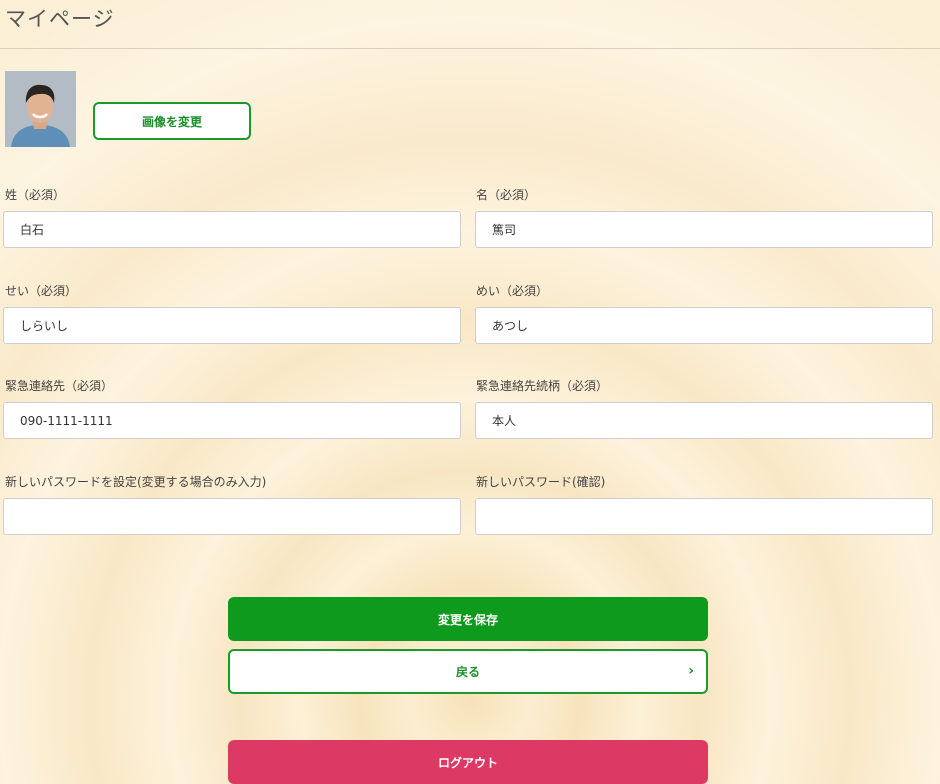 The width and height of the screenshot is (940, 784). Describe the element at coordinates (704, 325) in the screenshot. I see `first-name-kana-field` at that location.